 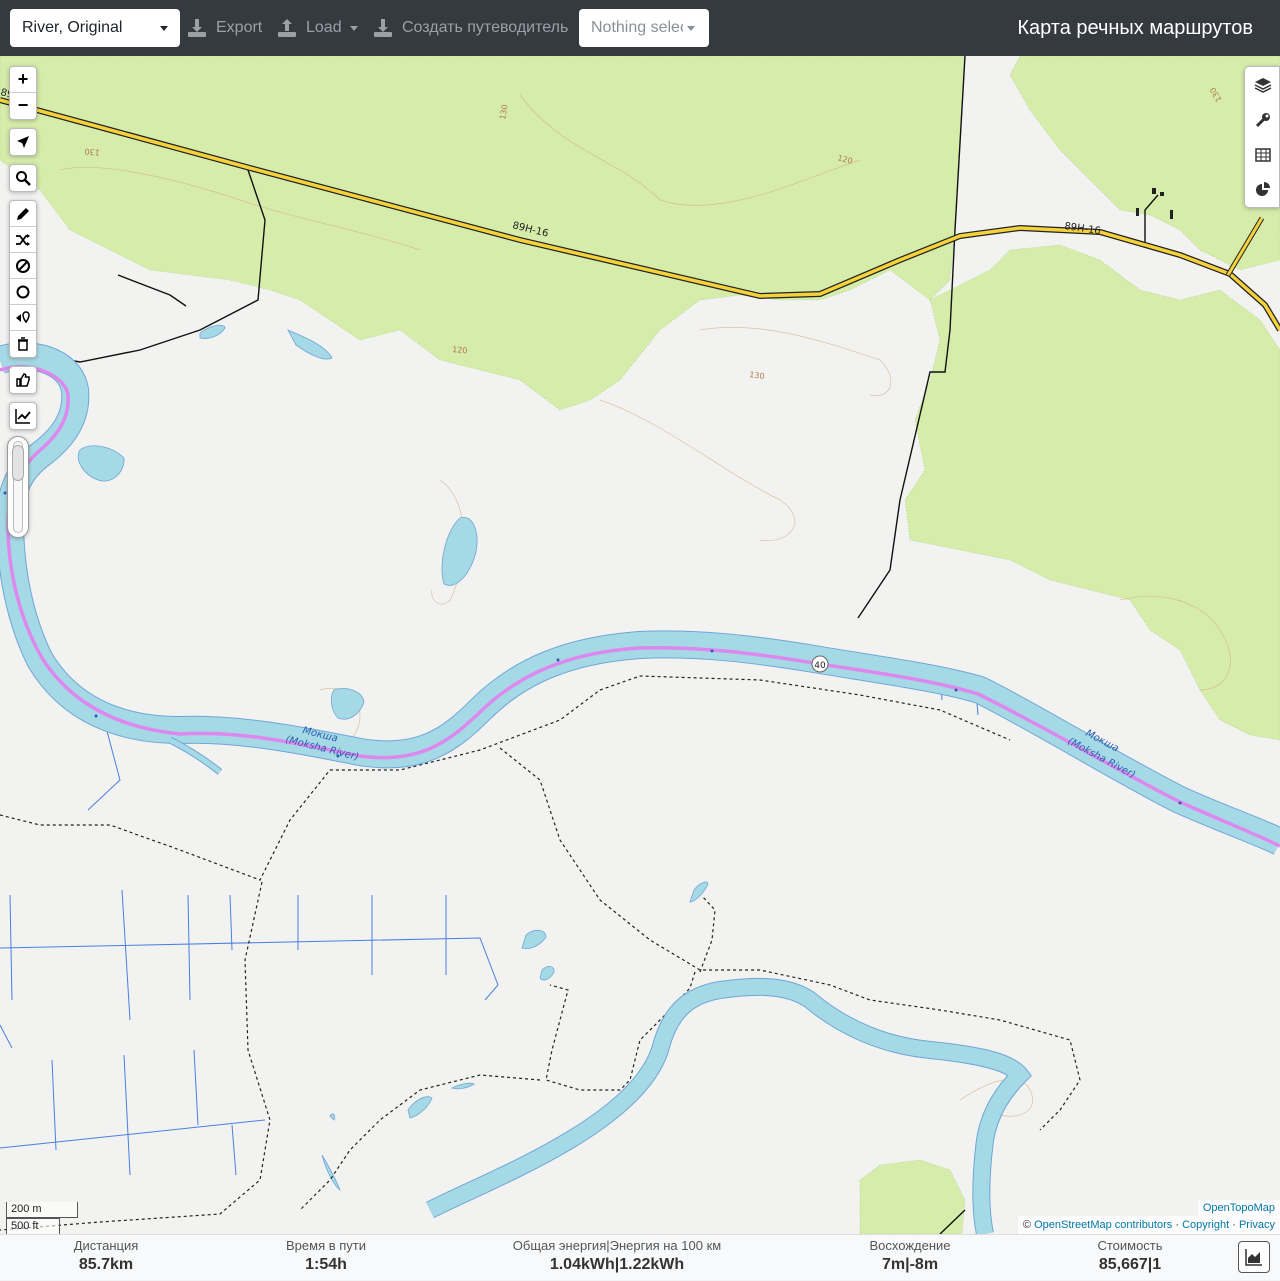 I want to click on create-guide-button: Создать путеводитель, so click(x=473, y=28).